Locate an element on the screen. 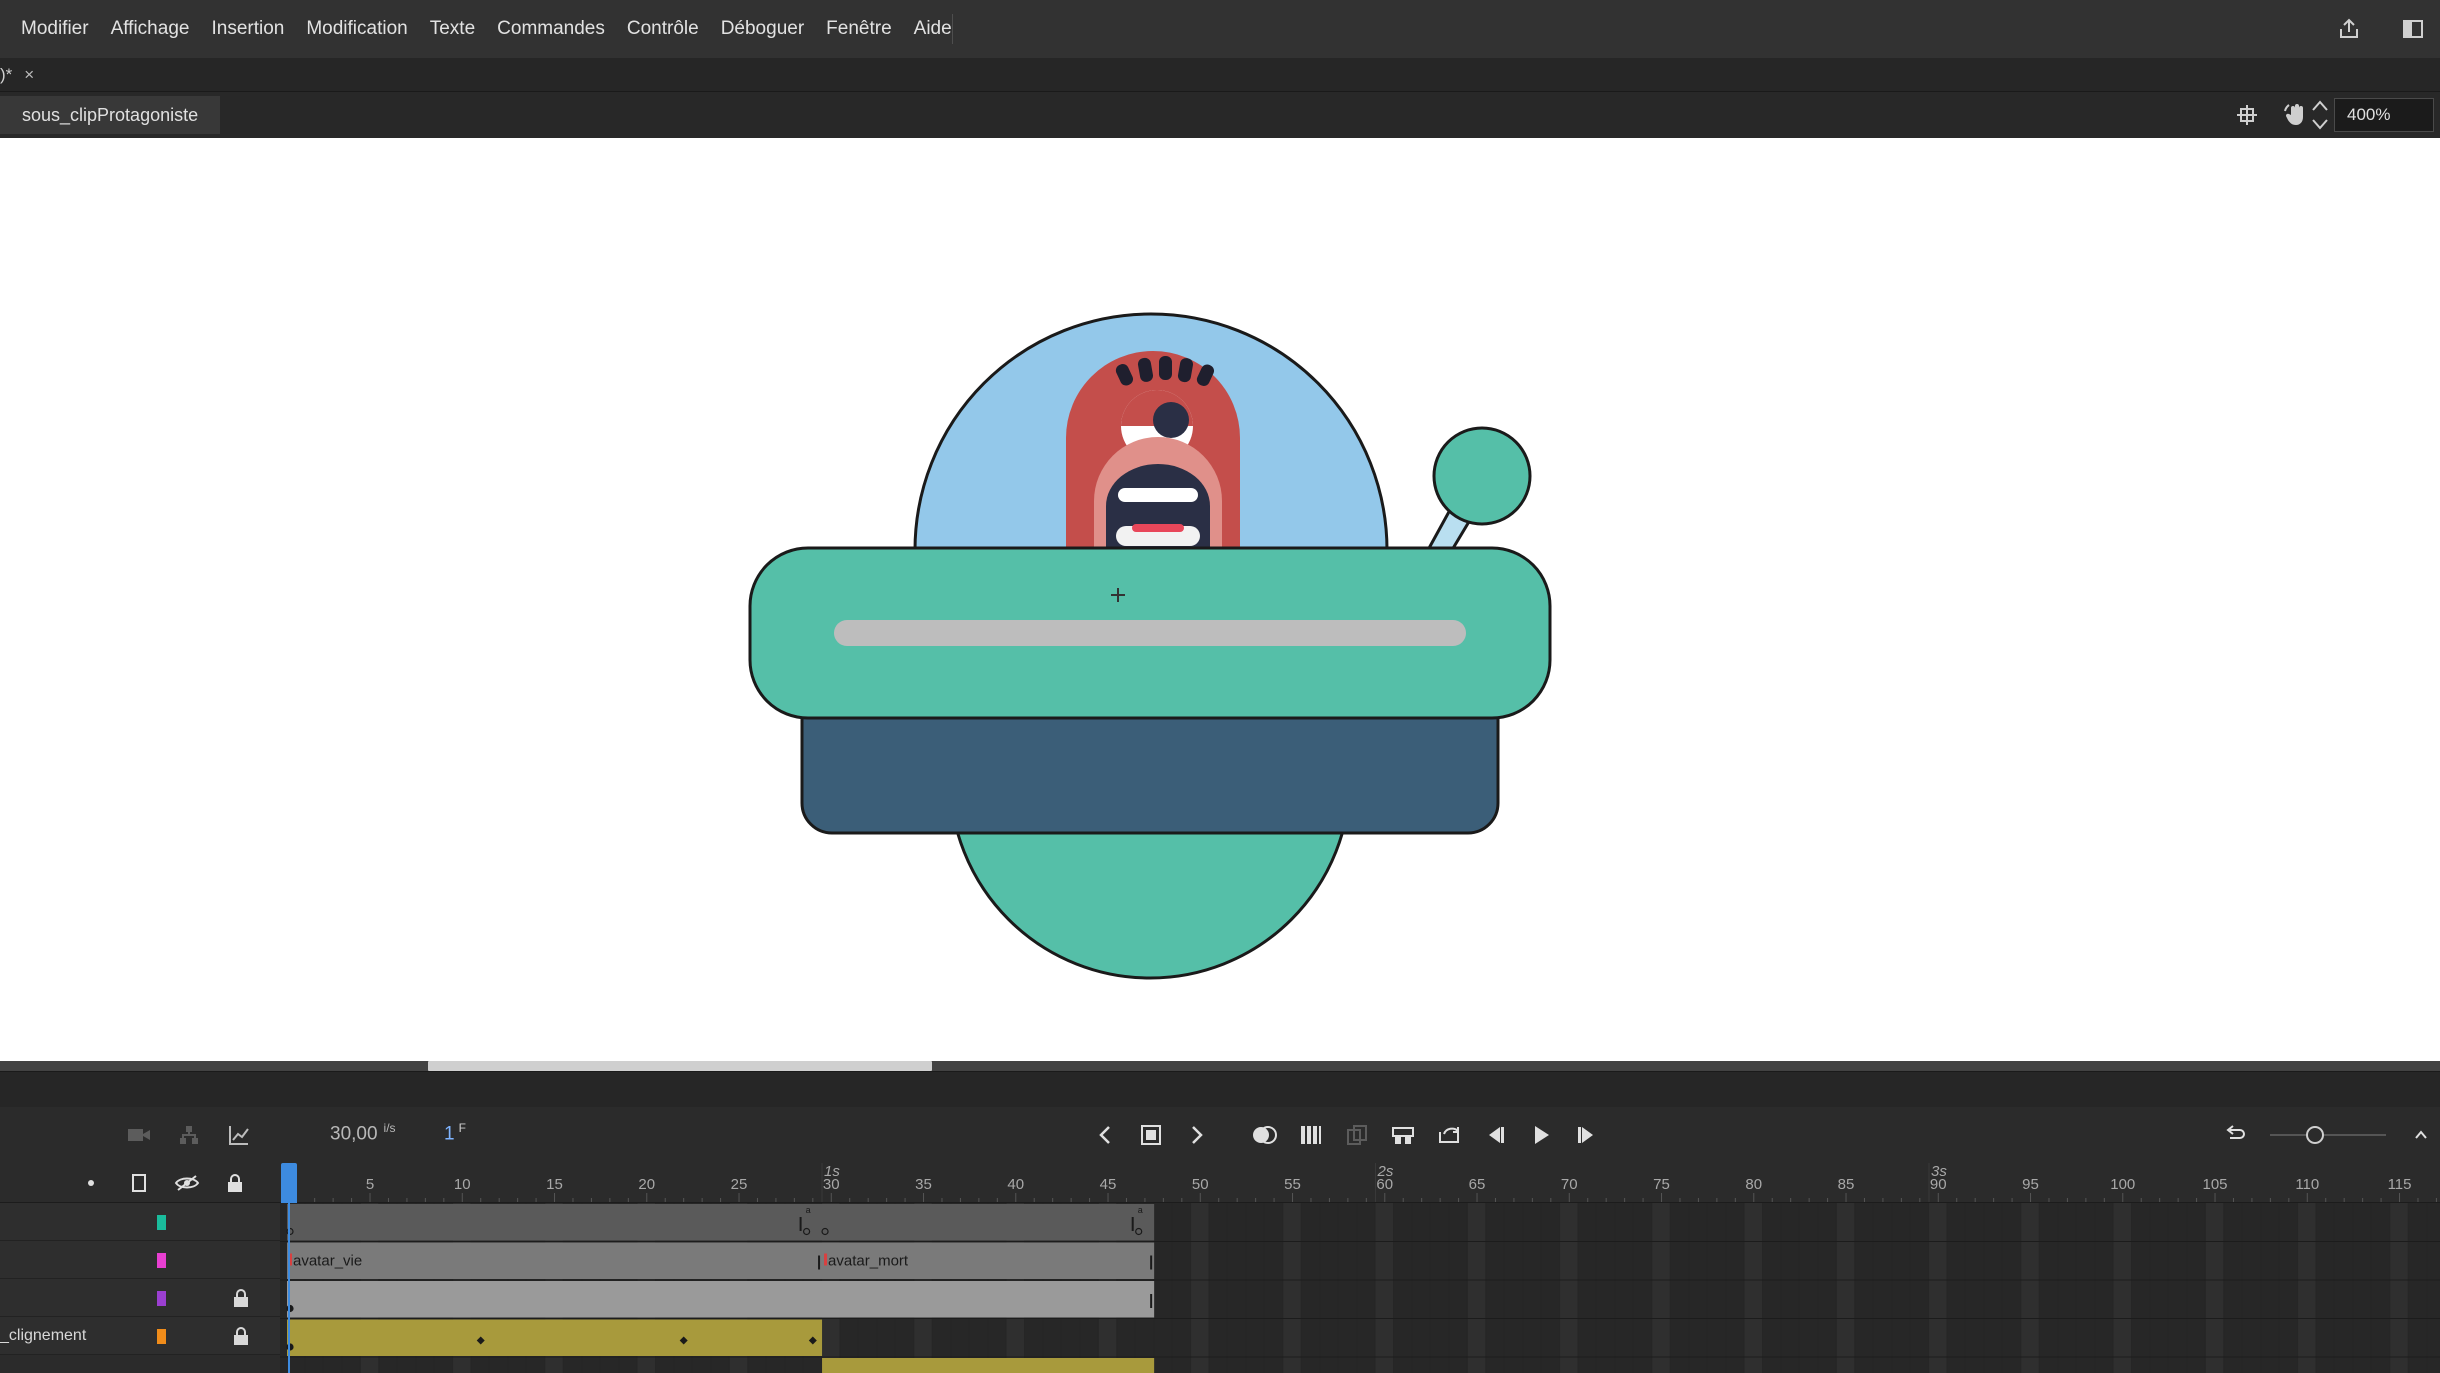  menu-item-texte: Texte is located at coordinates (452, 29).